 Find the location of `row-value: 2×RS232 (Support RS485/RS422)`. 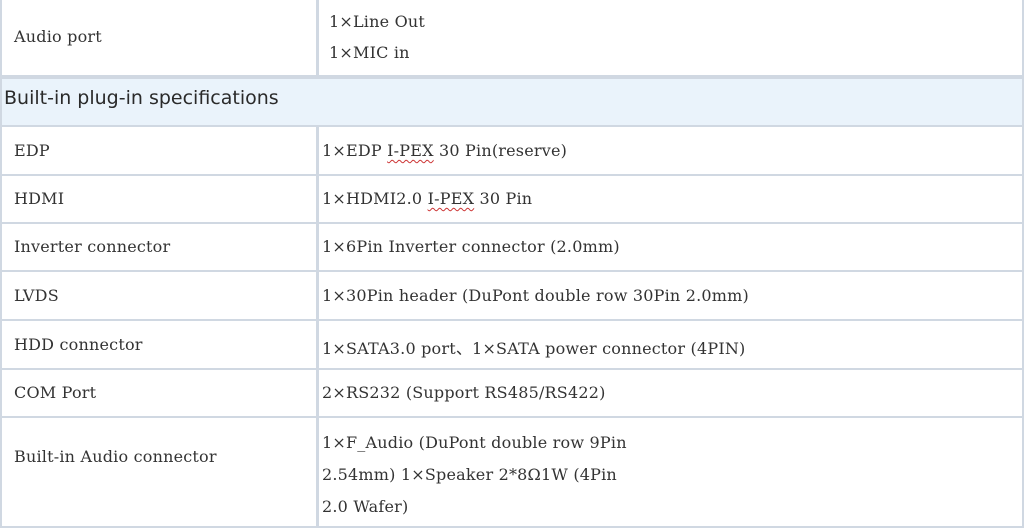

row-value: 2×RS232 (Support RS485/RS422) is located at coordinates (464, 392).